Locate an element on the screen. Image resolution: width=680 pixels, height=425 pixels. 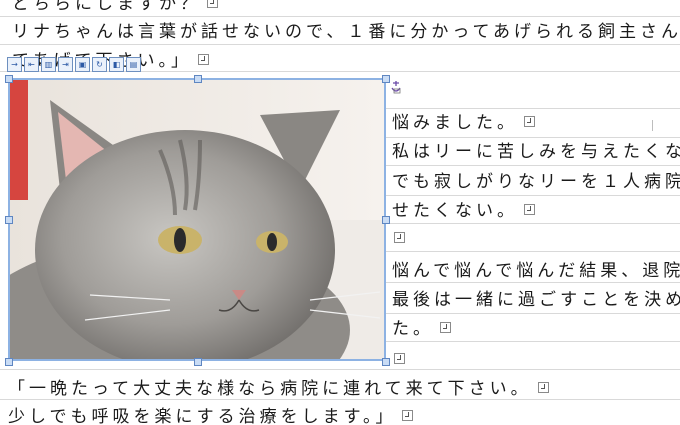
line-text: せたくない。 is located at coordinates (455, 211).